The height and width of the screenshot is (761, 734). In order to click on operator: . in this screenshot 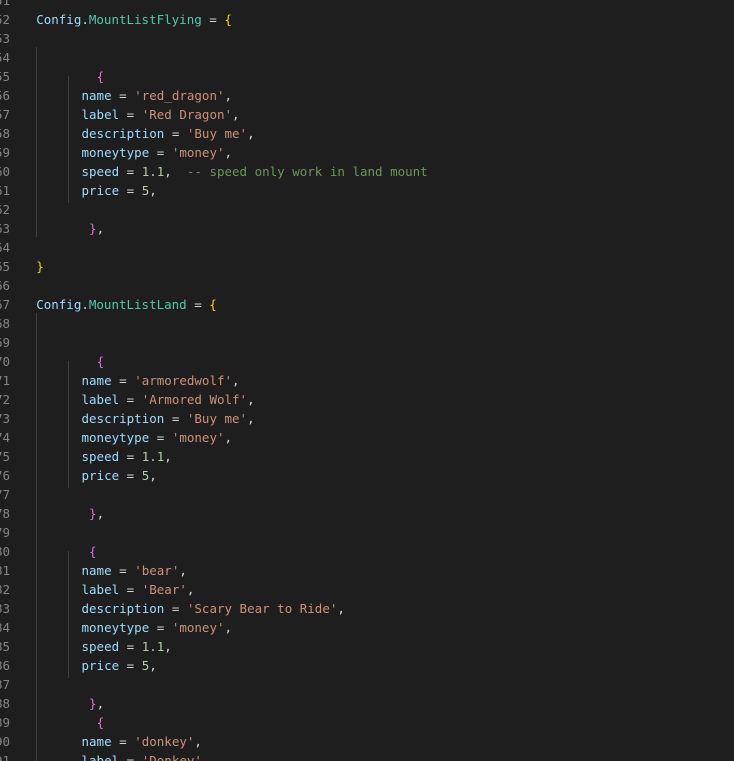, I will do `click(85, 304)`.